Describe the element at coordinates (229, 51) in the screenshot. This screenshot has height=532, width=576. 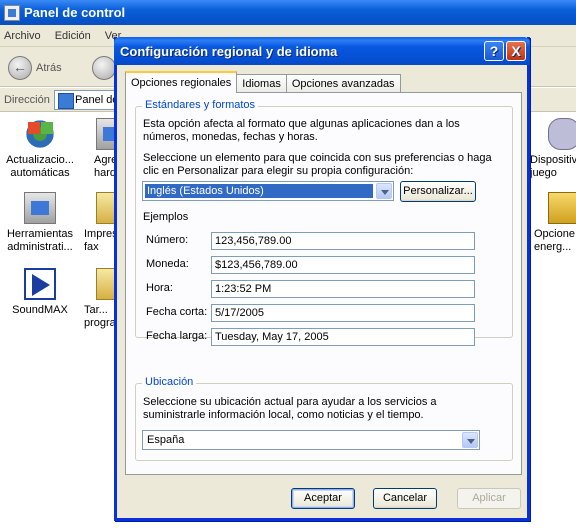
I see `dialog-title: Configuración regional y de idioma` at that location.